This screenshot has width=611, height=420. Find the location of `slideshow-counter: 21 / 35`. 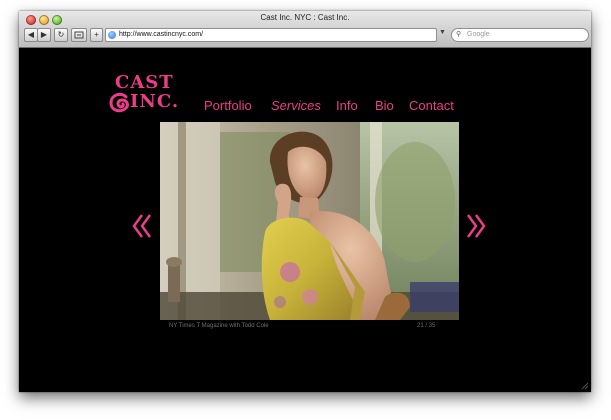

slideshow-counter: 21 / 35 is located at coordinates (426, 326).